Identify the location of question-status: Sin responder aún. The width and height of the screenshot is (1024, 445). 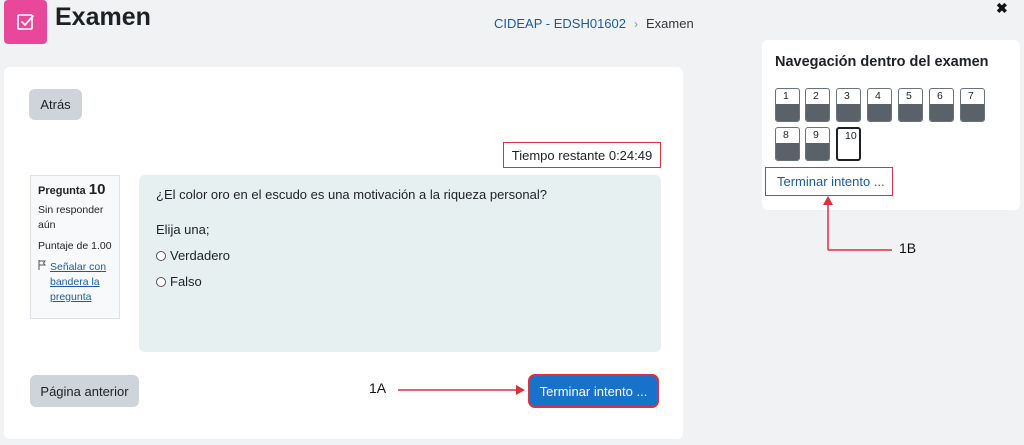
(71, 217).